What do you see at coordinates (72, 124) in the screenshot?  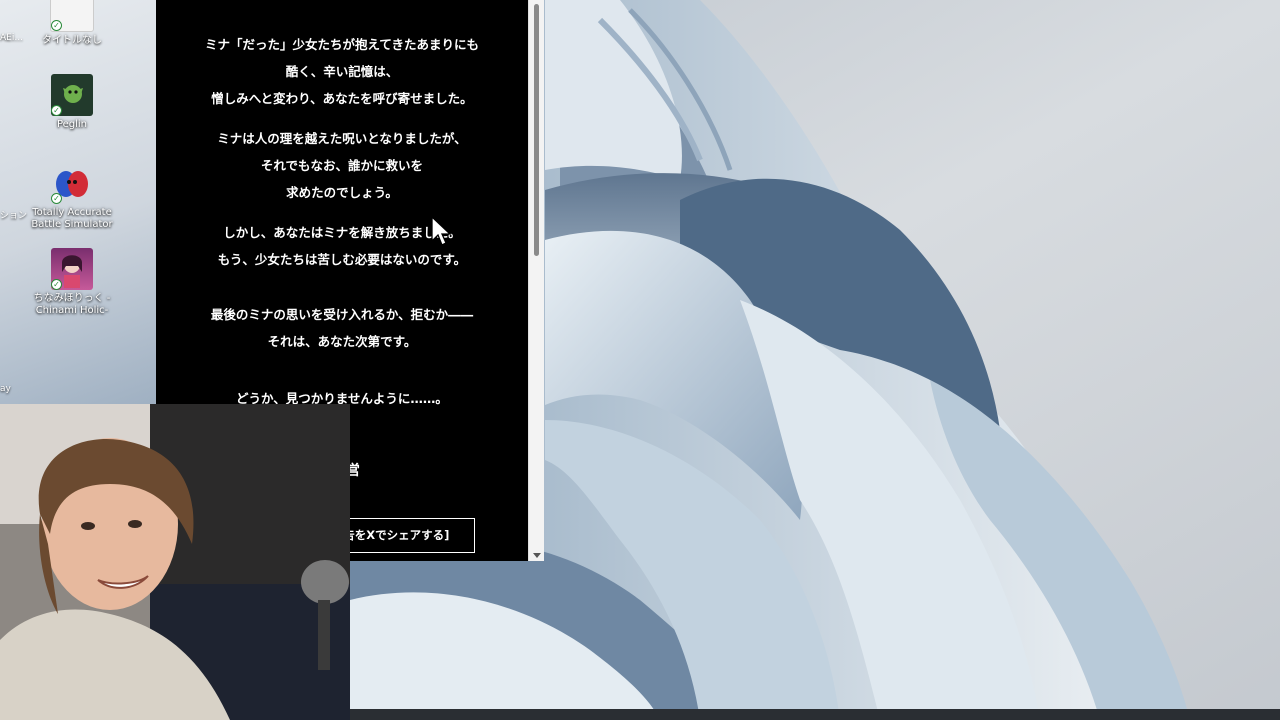 I see `desktop-icon-label: Peglin` at bounding box center [72, 124].